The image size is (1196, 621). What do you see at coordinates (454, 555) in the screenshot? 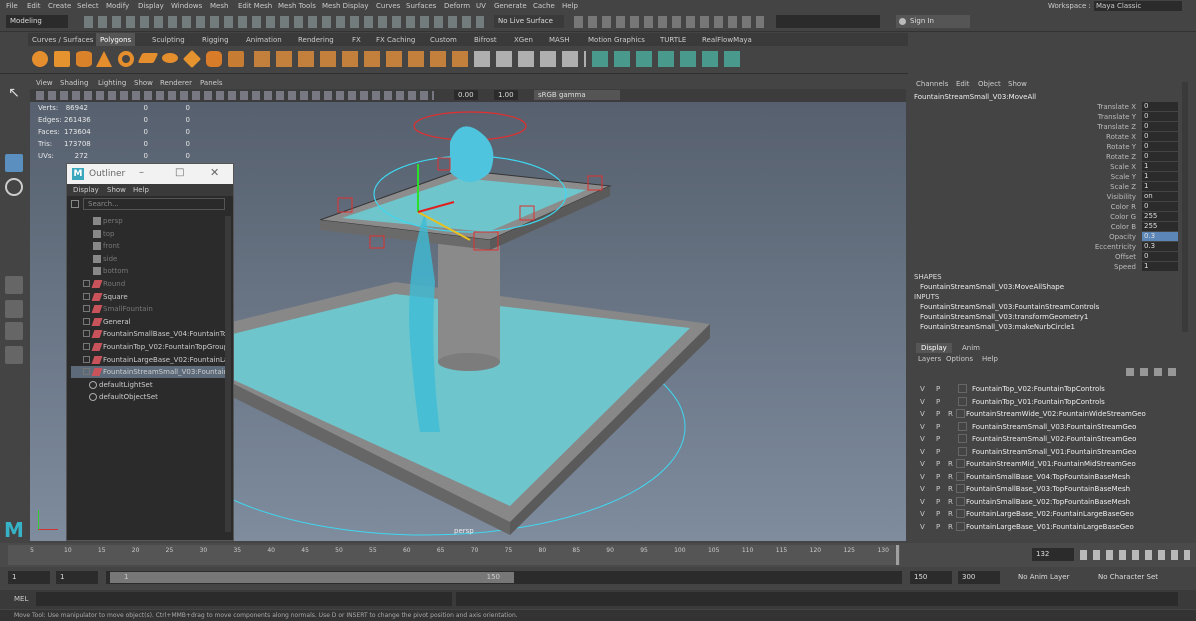
I see `timeline-track` at bounding box center [454, 555].